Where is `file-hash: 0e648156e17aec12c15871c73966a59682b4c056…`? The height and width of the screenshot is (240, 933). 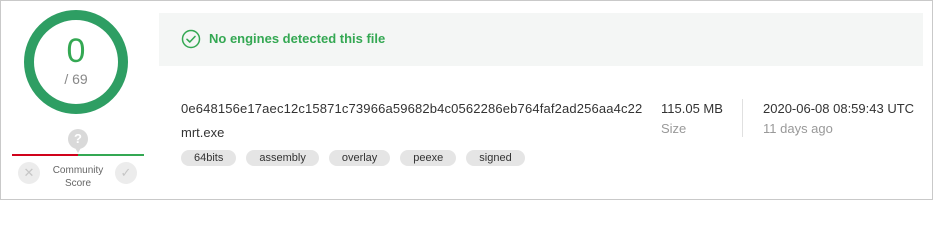 file-hash: 0e648156e17aec12c15871c73966a59682b4c056… is located at coordinates (411, 108).